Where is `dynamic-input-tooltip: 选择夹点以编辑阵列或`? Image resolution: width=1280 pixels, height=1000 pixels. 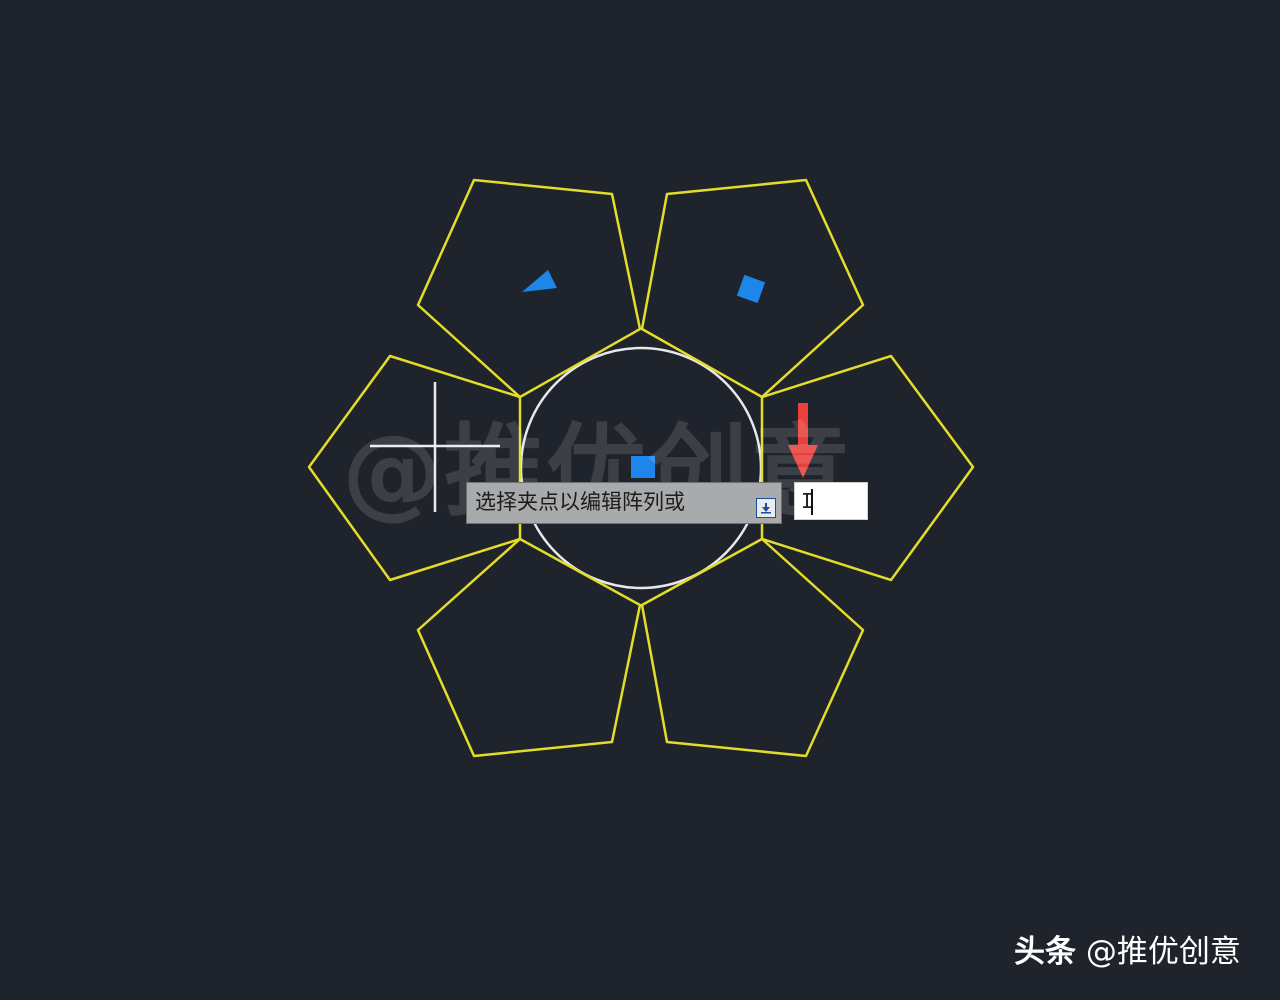
dynamic-input-tooltip: 选择夹点以编辑阵列或 is located at coordinates (624, 503).